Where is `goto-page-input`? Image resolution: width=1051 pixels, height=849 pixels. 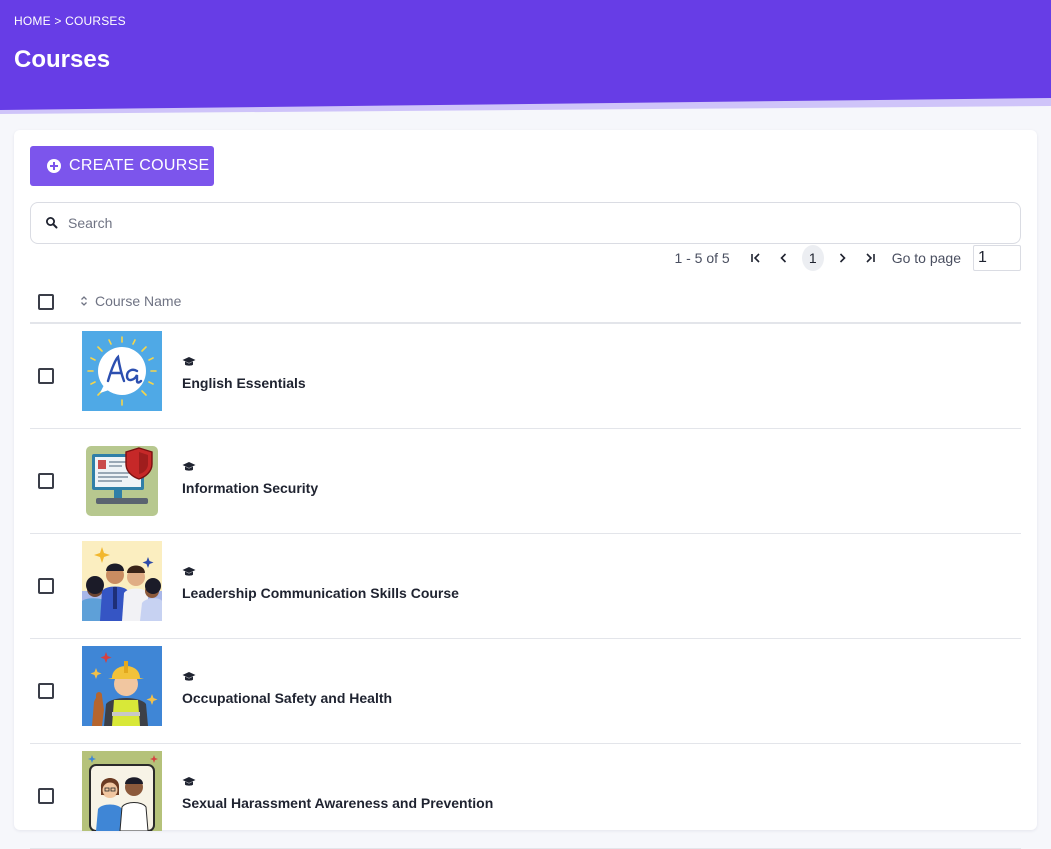
goto-page-input is located at coordinates (997, 258).